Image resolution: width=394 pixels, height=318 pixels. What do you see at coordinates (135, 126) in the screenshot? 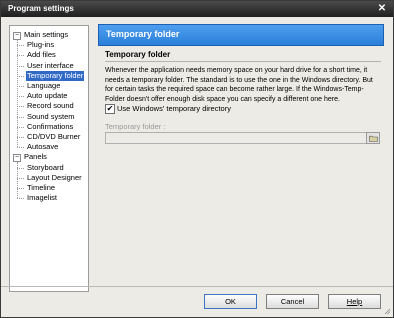
I see `temporary-folder-label: Temporary folder :` at bounding box center [135, 126].